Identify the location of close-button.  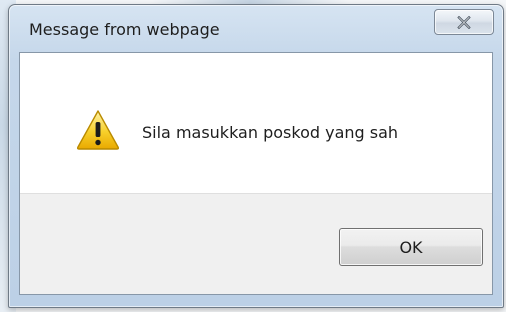
(464, 22).